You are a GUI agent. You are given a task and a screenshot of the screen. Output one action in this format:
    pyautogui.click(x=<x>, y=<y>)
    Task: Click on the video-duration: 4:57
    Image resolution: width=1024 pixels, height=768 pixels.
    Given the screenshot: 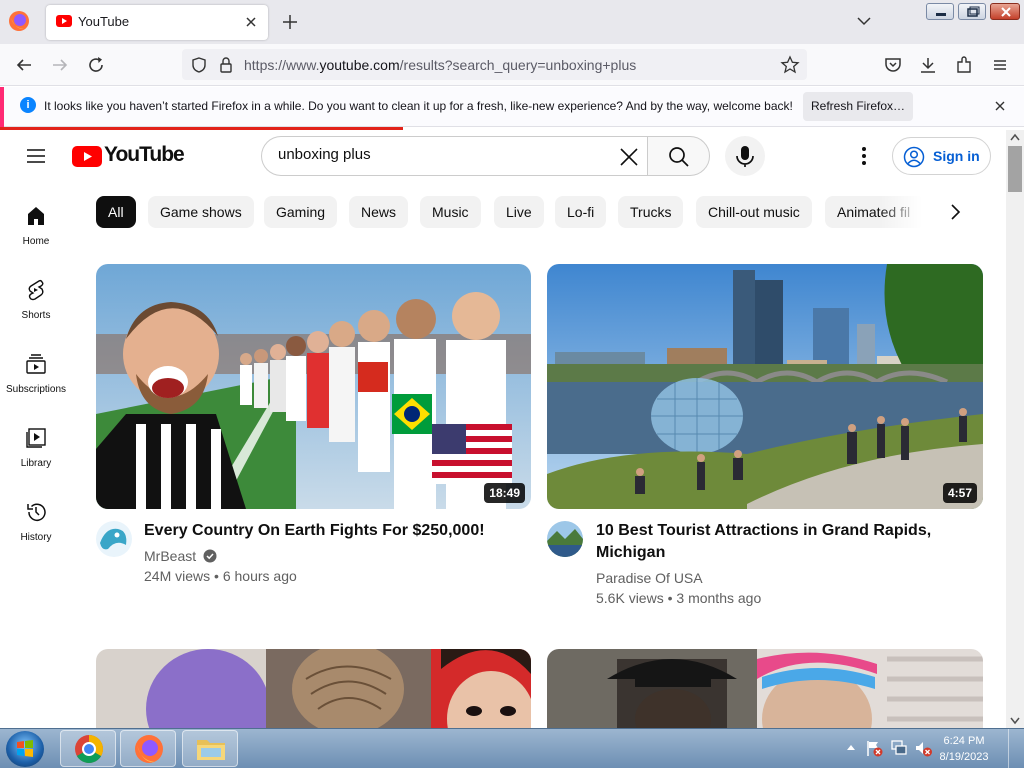 What is the action you would take?
    pyautogui.click(x=959, y=493)
    